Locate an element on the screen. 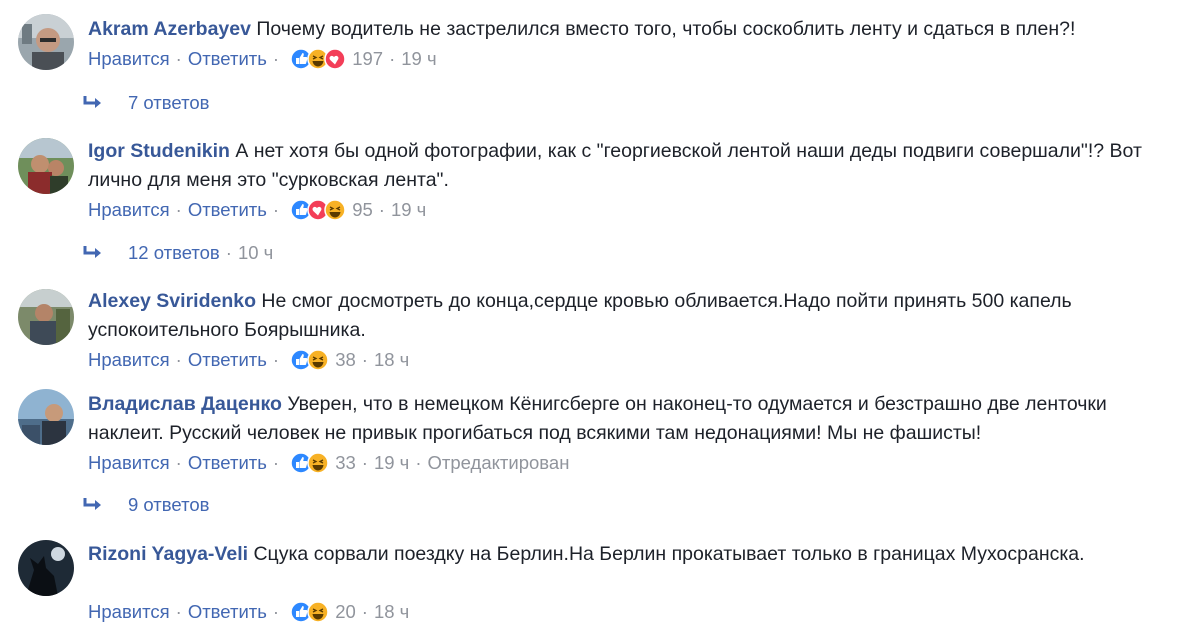 The height and width of the screenshot is (634, 1188). replies-count-link: 9 ответов is located at coordinates (168, 504).